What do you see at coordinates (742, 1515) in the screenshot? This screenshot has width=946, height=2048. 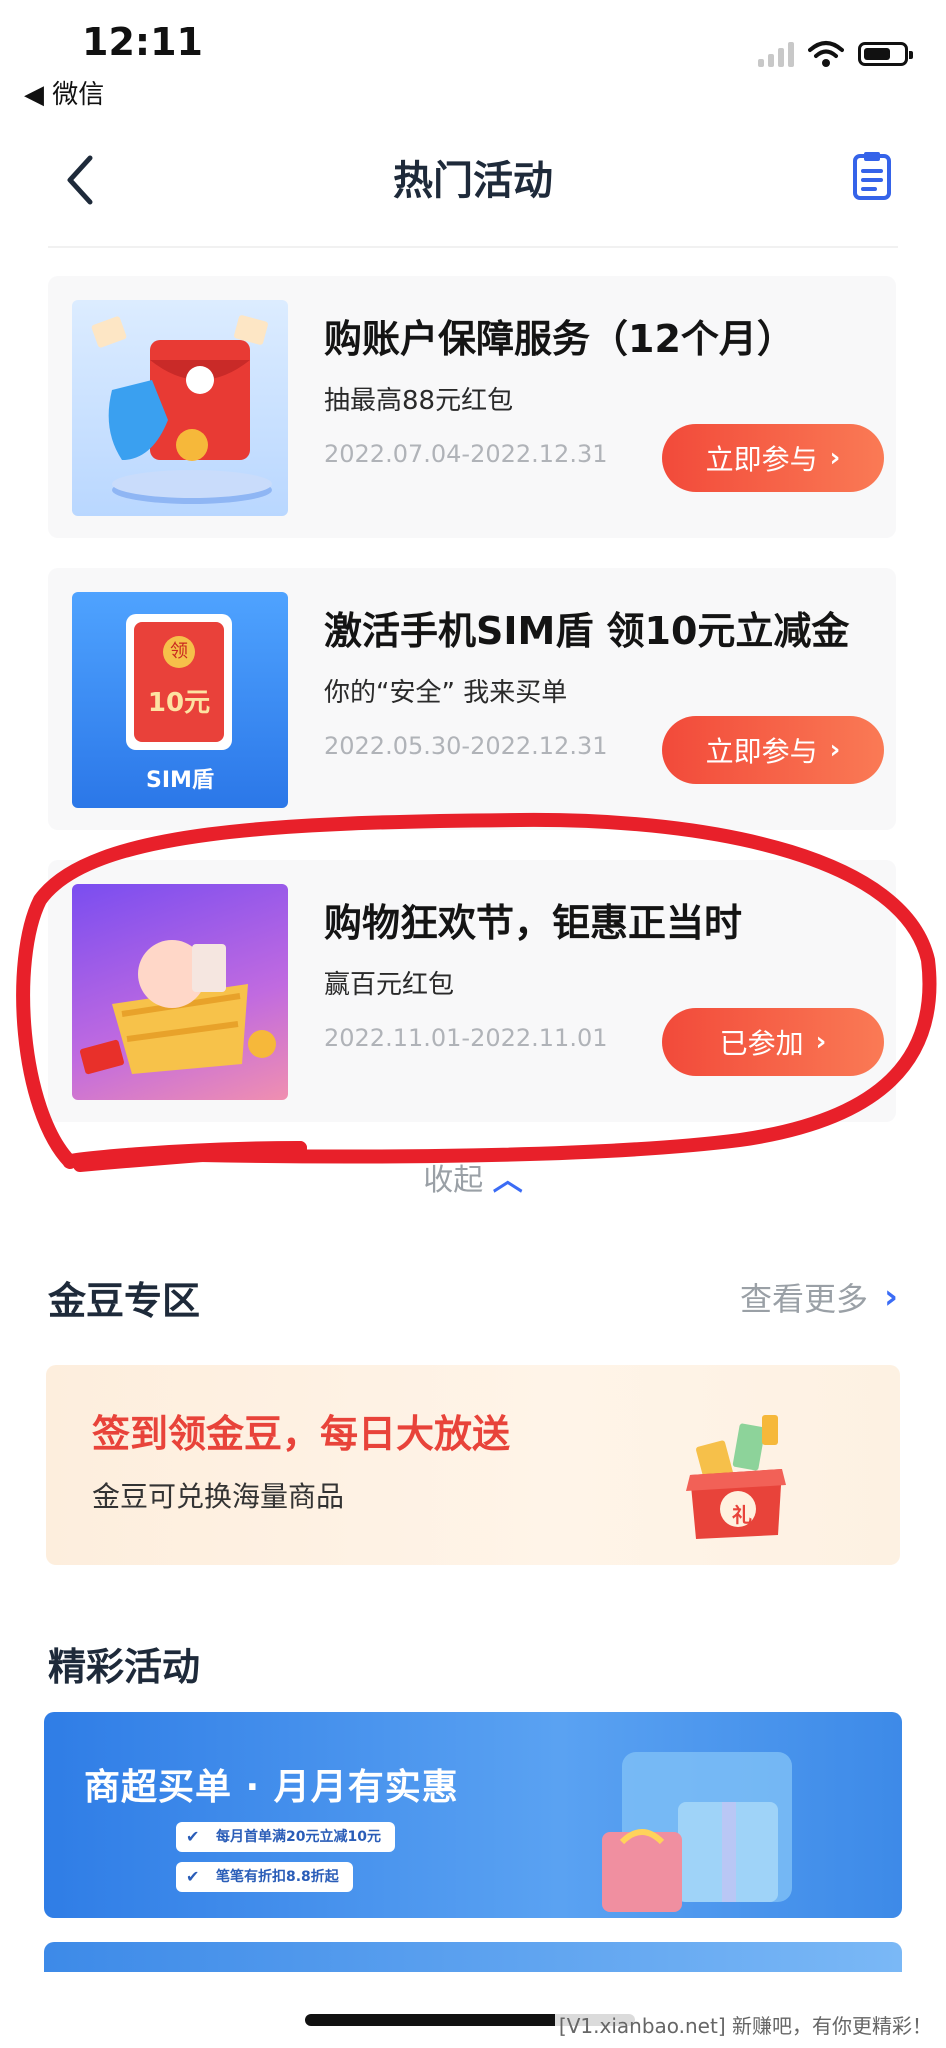 I see `gift-character: 礼` at bounding box center [742, 1515].